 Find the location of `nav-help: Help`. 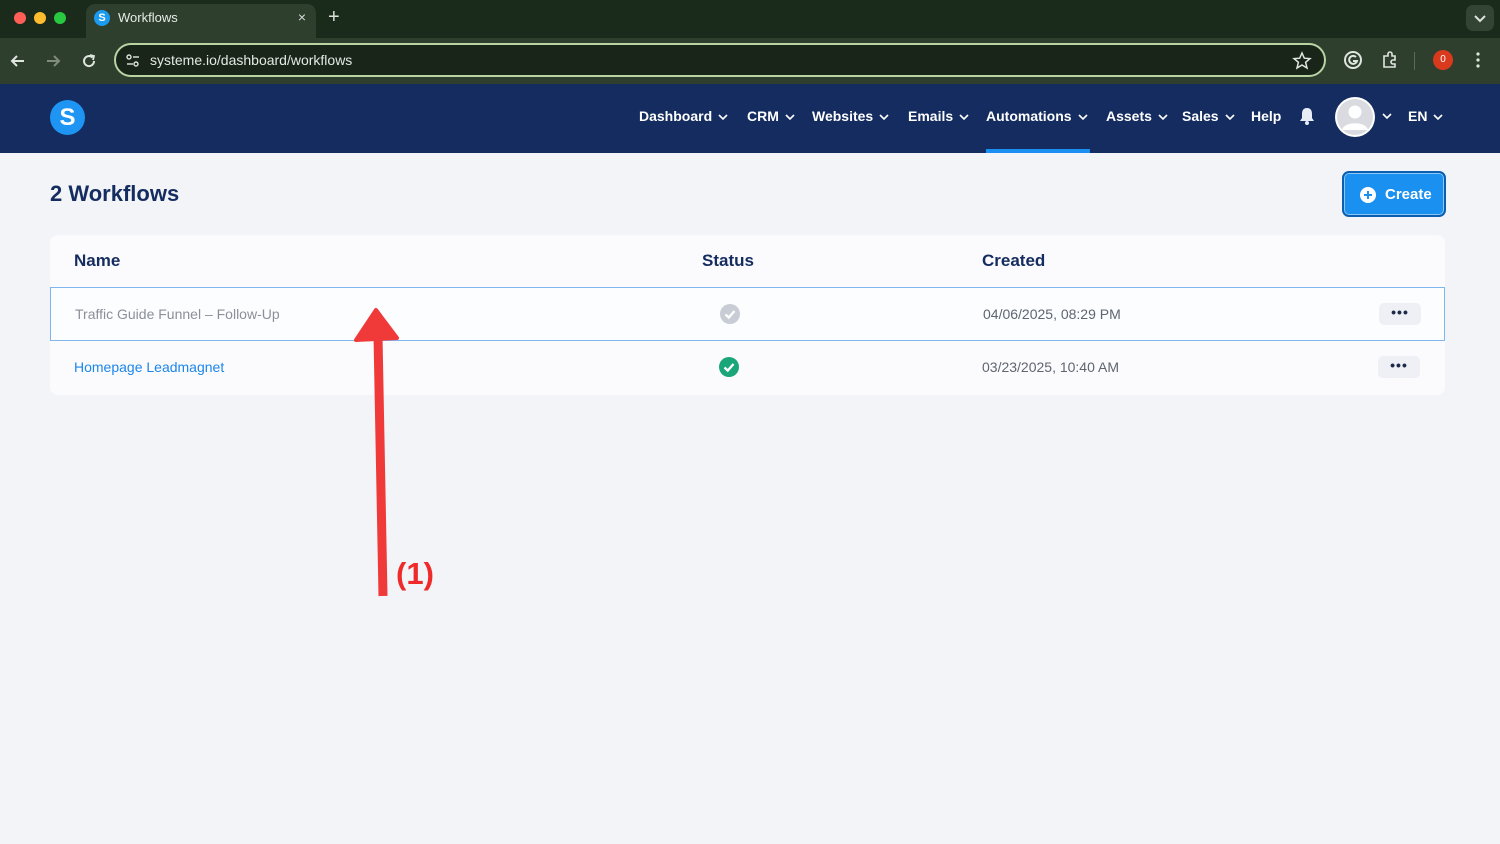

nav-help: Help is located at coordinates (1266, 116).